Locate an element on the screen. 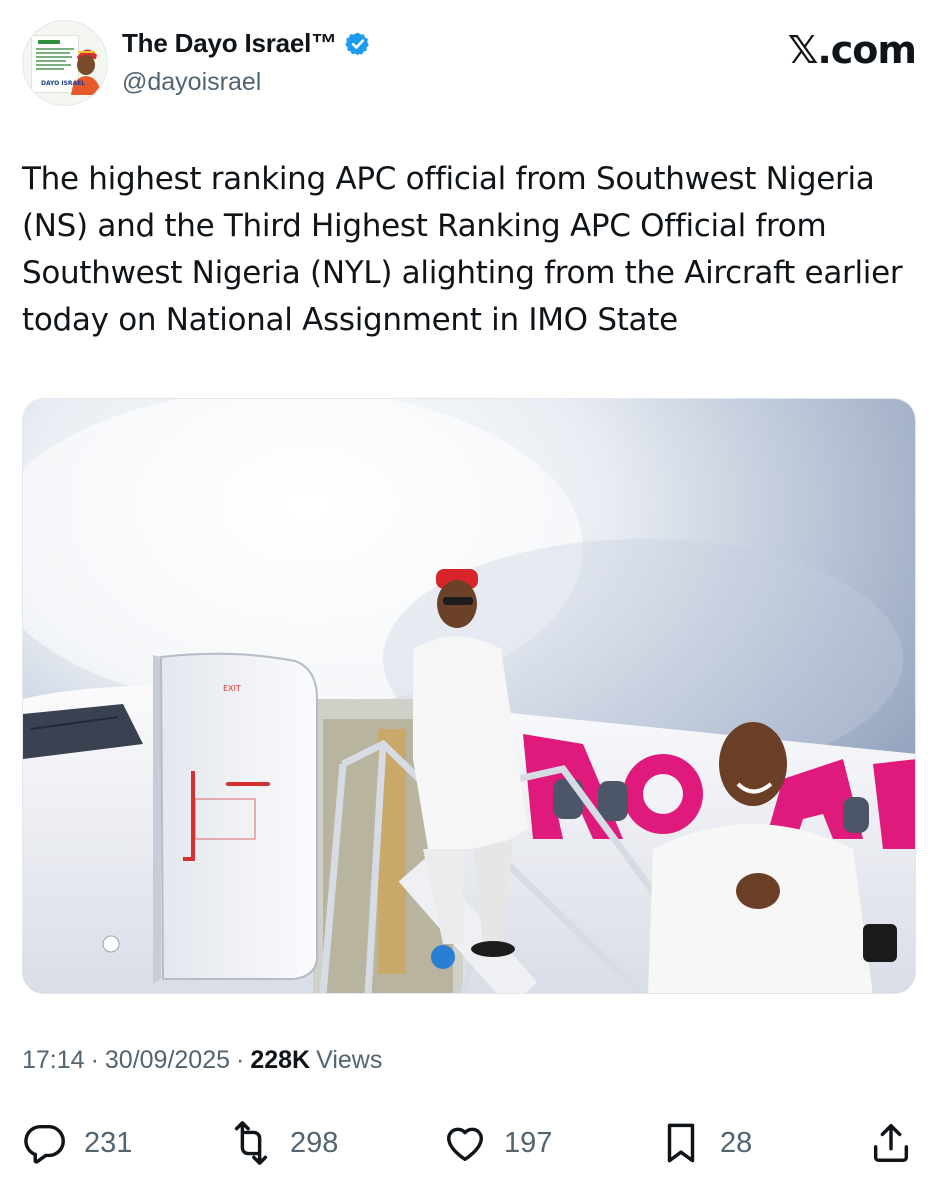 This screenshot has height=1200, width=938. reply-icon is located at coordinates (44, 1144).